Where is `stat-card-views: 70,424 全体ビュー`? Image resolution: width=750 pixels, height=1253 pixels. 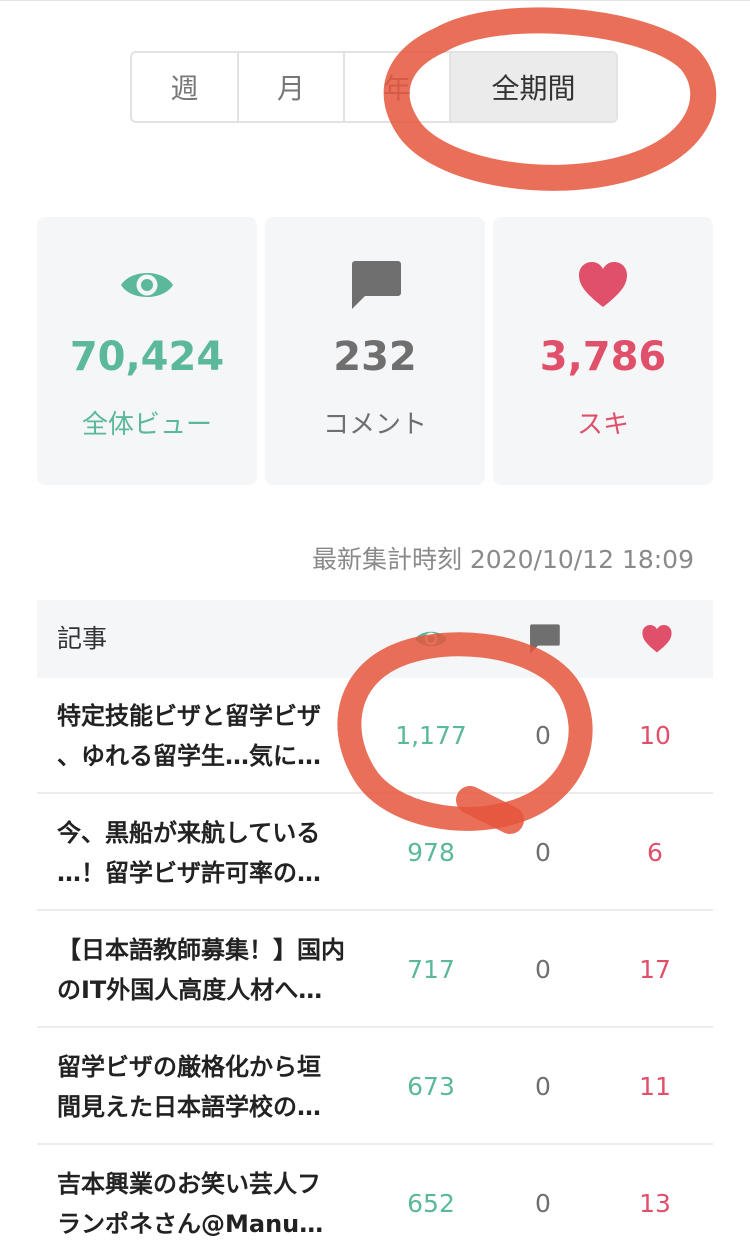
stat-card-views: 70,424 全体ビュー is located at coordinates (147, 351).